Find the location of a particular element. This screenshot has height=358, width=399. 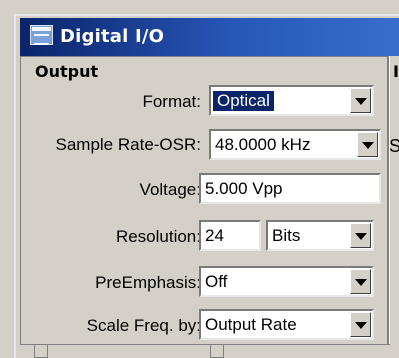

bottom-left-control is located at coordinates (41, 351).